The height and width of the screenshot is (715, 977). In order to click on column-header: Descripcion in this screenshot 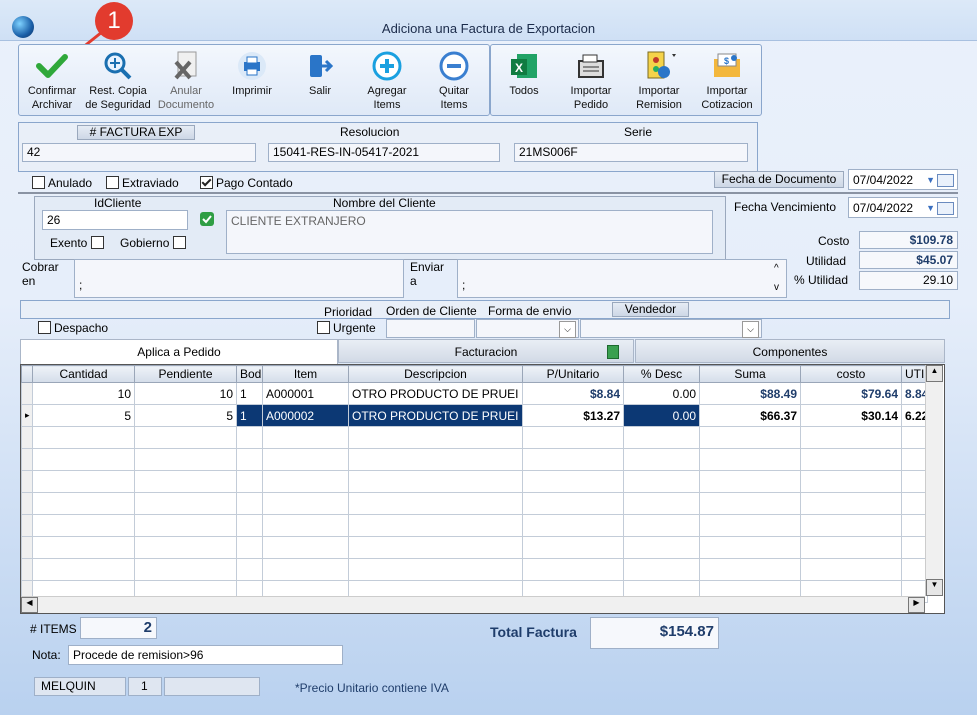, I will do `click(435, 374)`.